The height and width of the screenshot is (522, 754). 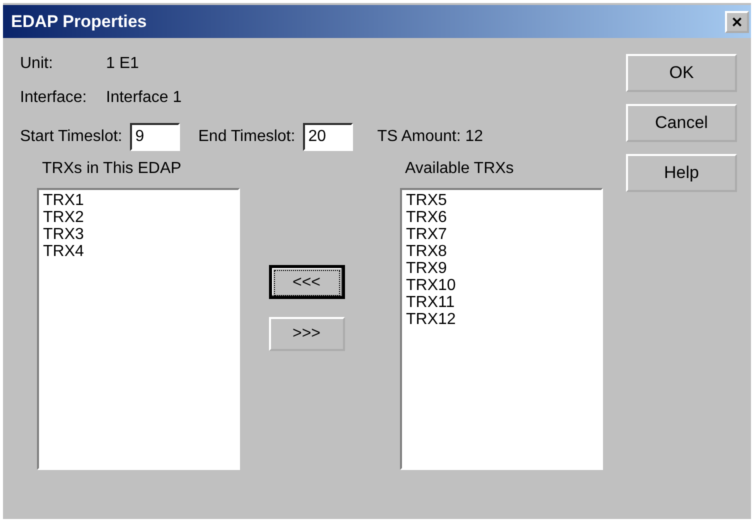 I want to click on field-value: Interface 1, so click(x=144, y=98).